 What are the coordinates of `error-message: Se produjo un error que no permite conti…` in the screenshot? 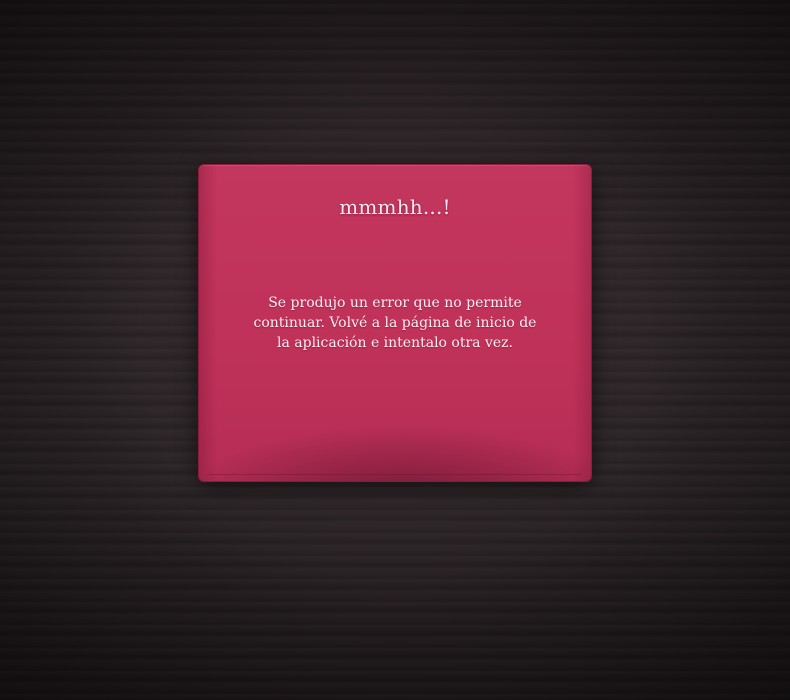 It's located at (395, 323).